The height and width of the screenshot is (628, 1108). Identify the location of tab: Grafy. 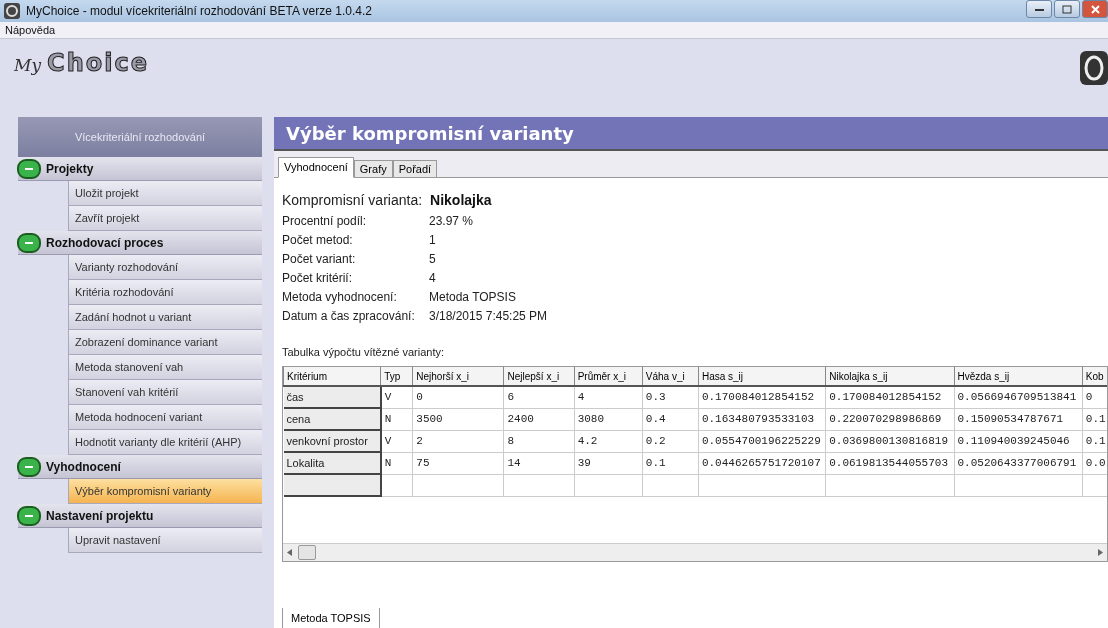
(373, 168).